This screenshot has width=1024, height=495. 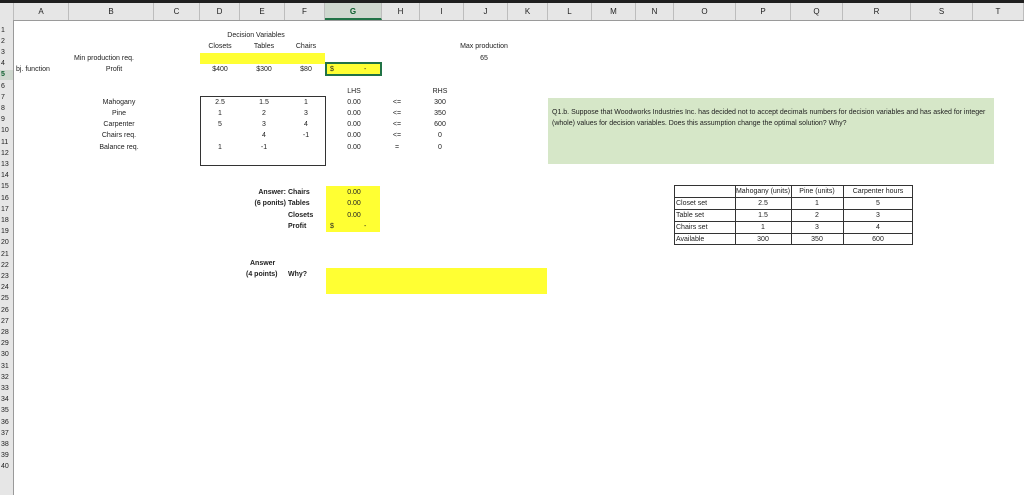 What do you see at coordinates (6, 31) in the screenshot?
I see `row-header: 1` at bounding box center [6, 31].